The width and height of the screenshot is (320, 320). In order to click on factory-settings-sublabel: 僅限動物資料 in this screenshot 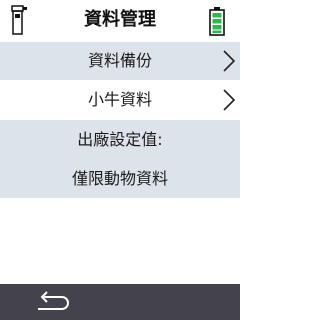, I will do `click(119, 178)`.